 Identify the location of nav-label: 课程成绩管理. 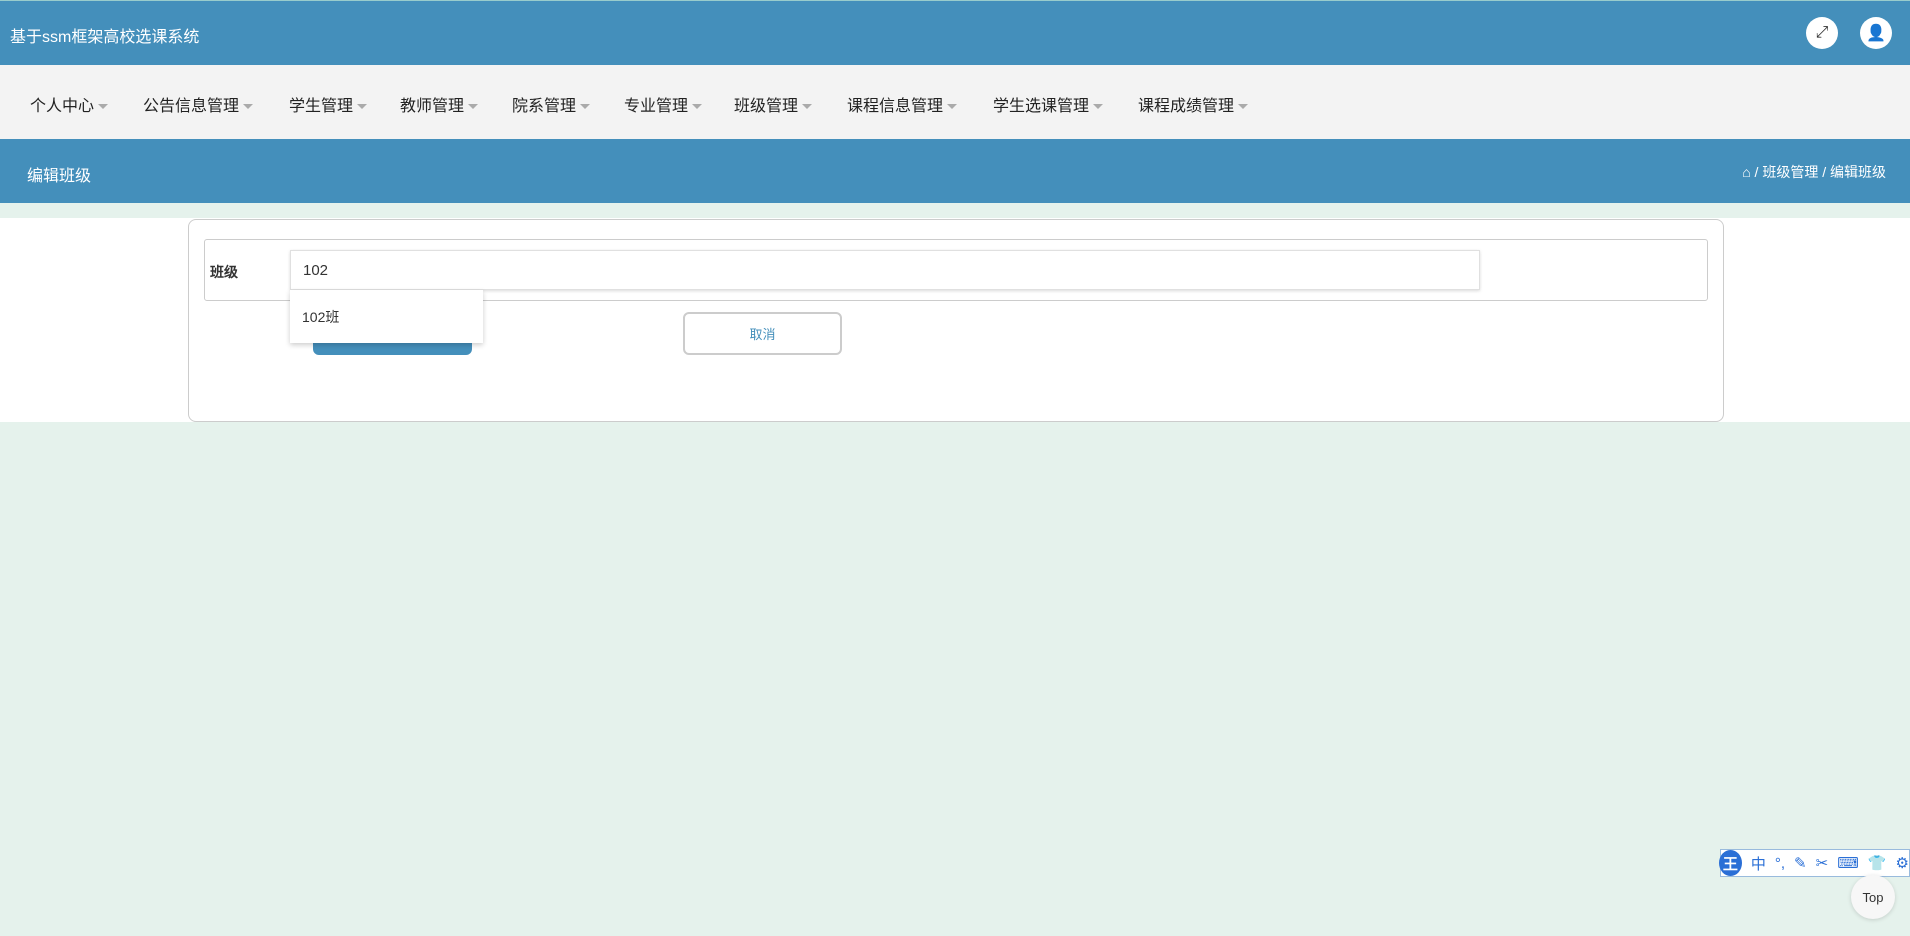
(1186, 106).